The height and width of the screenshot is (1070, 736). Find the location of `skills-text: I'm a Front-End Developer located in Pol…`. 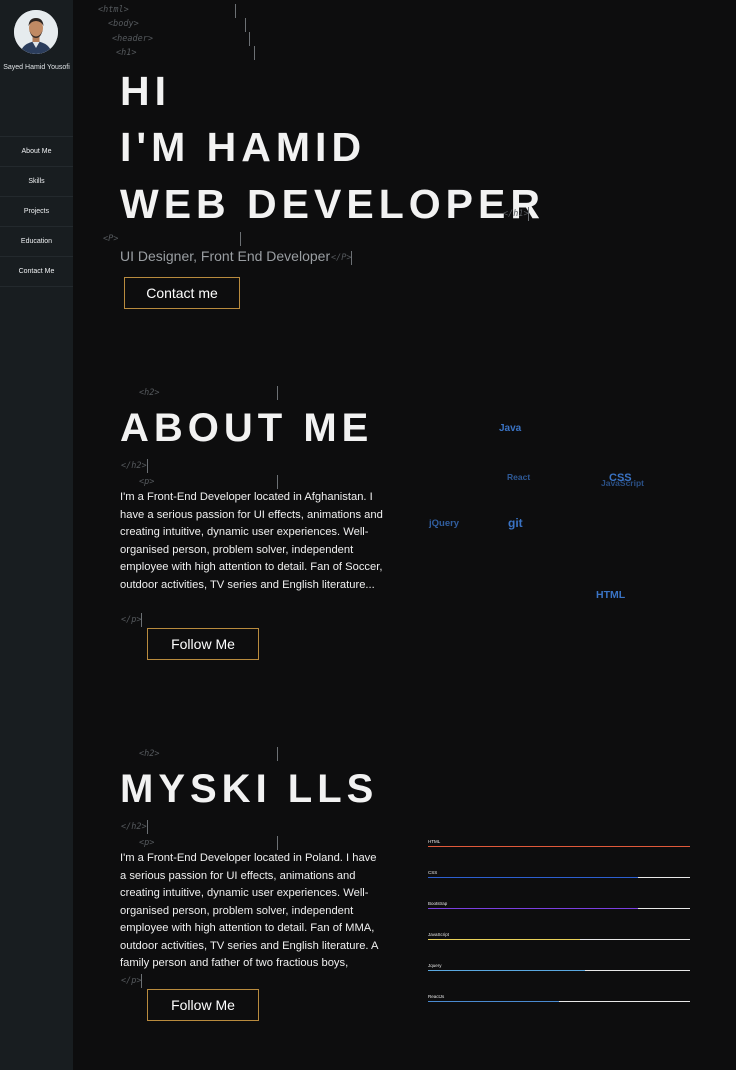

skills-text: I'm a Front-End Developer located in Pol… is located at coordinates (249, 910).